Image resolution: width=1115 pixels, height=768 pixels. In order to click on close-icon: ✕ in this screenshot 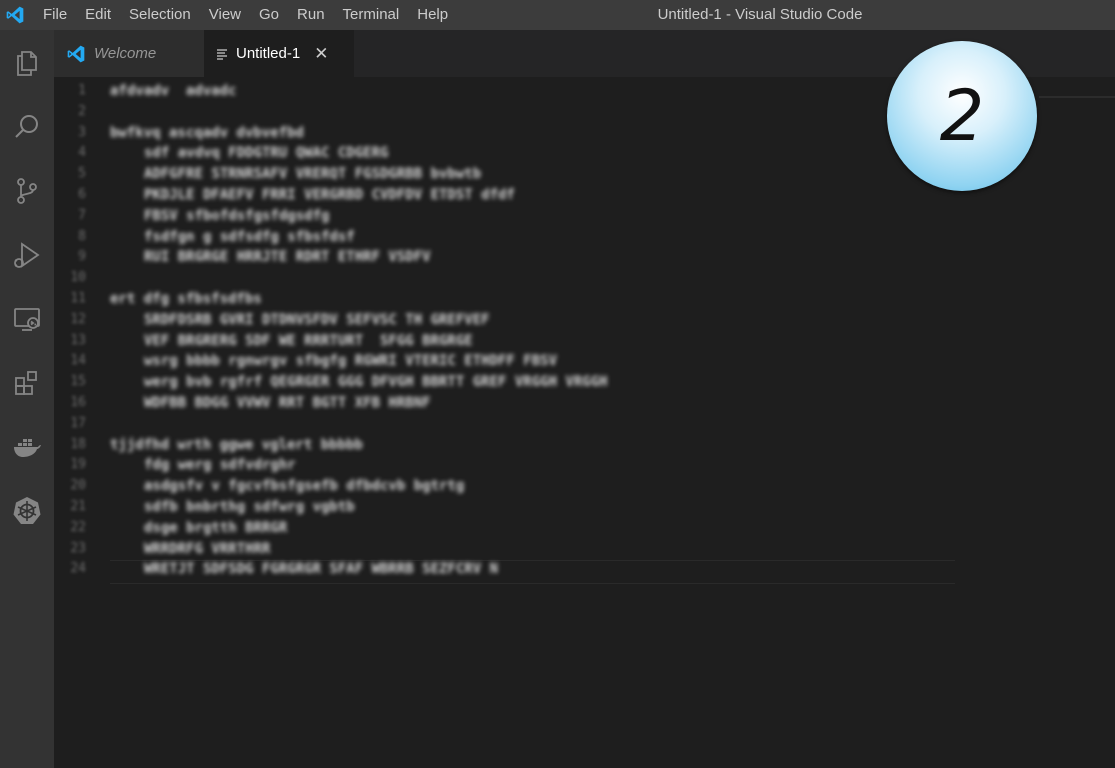, I will do `click(321, 54)`.